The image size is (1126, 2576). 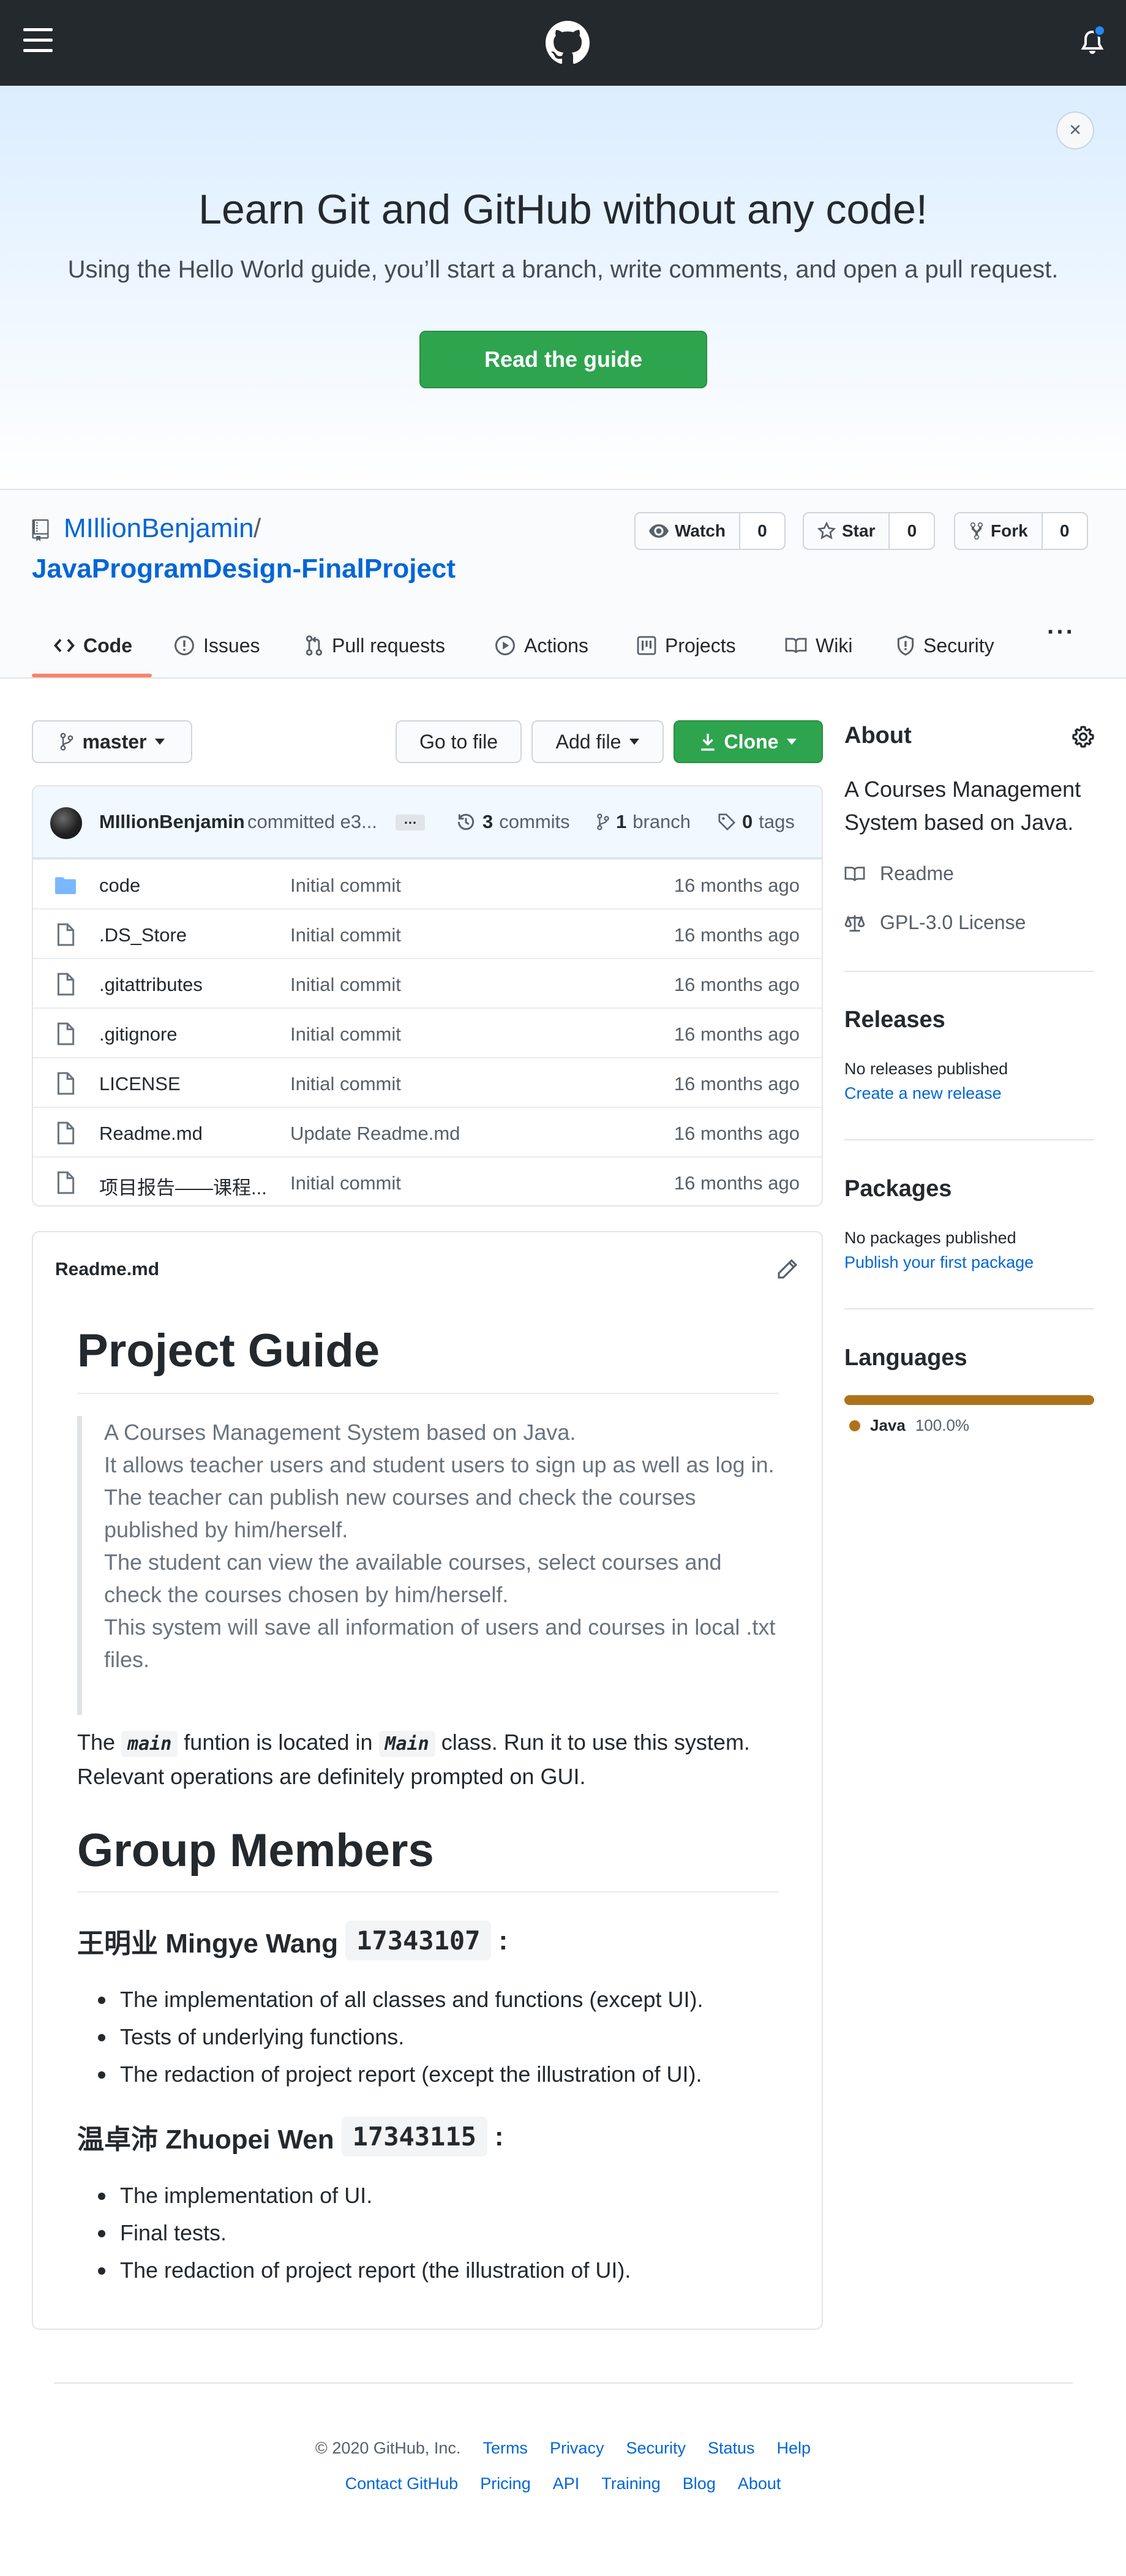 I want to click on tags-link: 0 tags, so click(x=756, y=822).